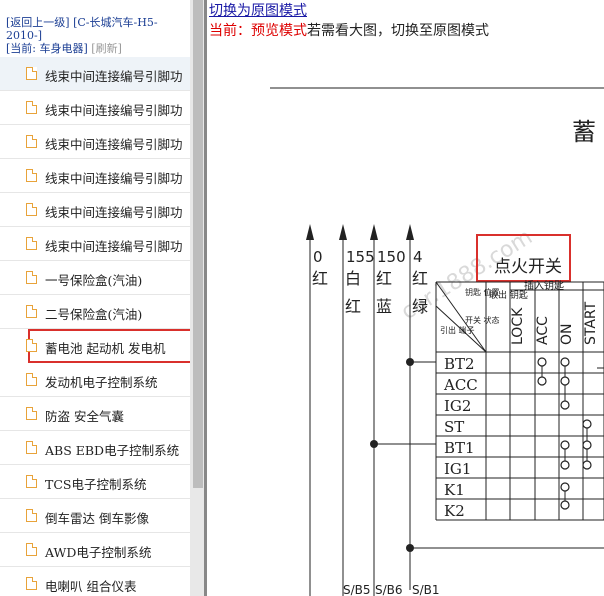 This screenshot has height=596, width=604. I want to click on header-terminal: 引出 端子, so click(457, 330).